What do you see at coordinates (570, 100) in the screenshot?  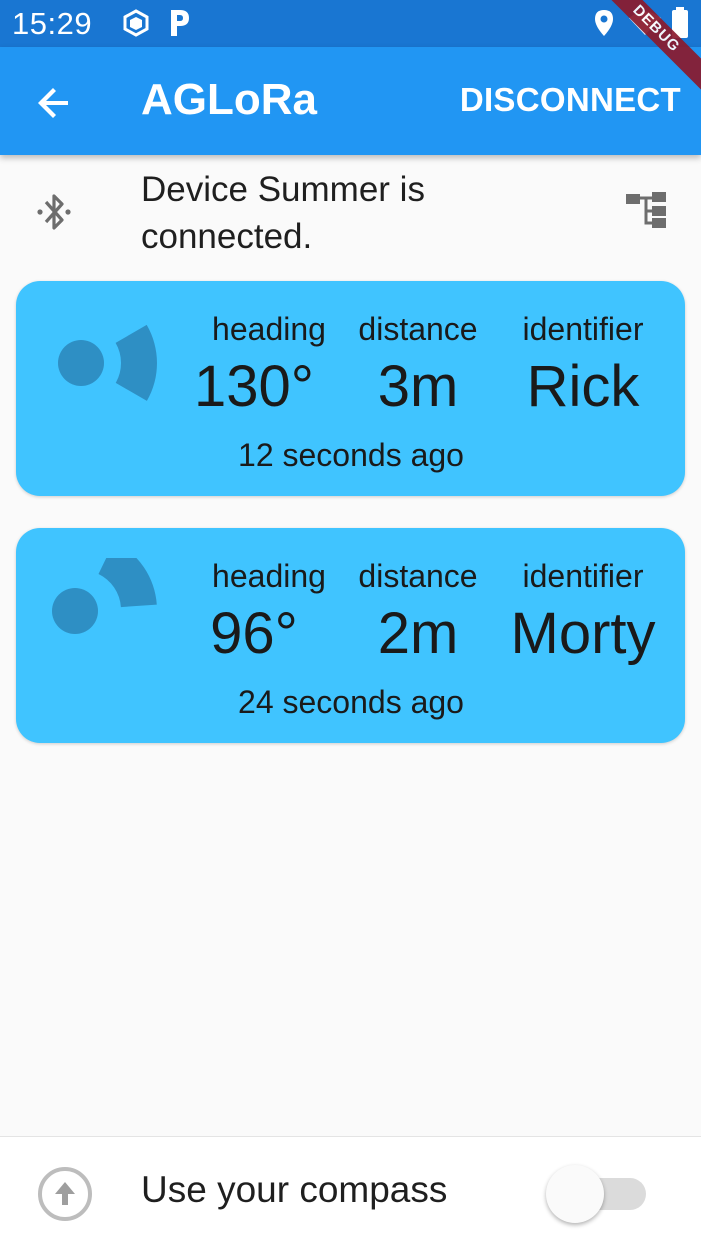 I see `disconnect-button: DISCONNECT` at bounding box center [570, 100].